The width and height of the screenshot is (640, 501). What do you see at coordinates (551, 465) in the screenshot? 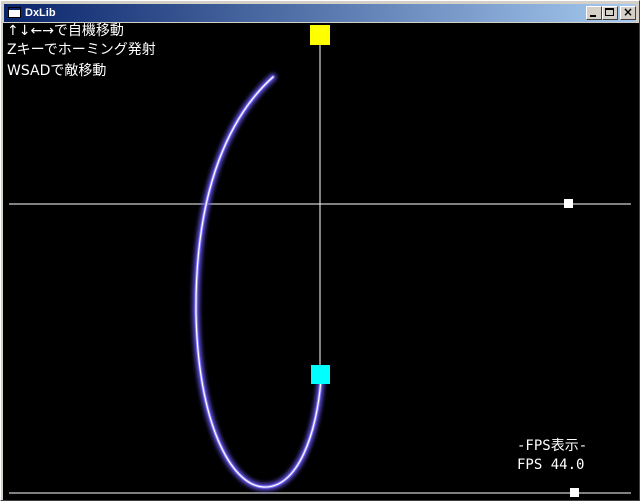
I see `fps-readout: FPS 44.0` at bounding box center [551, 465].